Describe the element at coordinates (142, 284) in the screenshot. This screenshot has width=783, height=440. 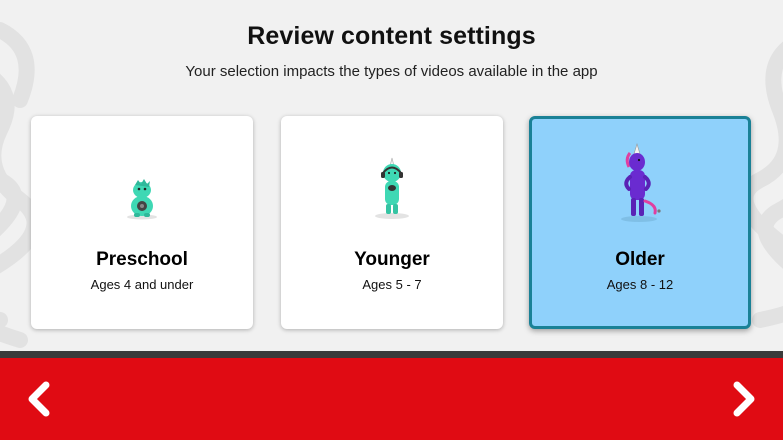
I see `card-age-range: Ages 4 and under` at that location.